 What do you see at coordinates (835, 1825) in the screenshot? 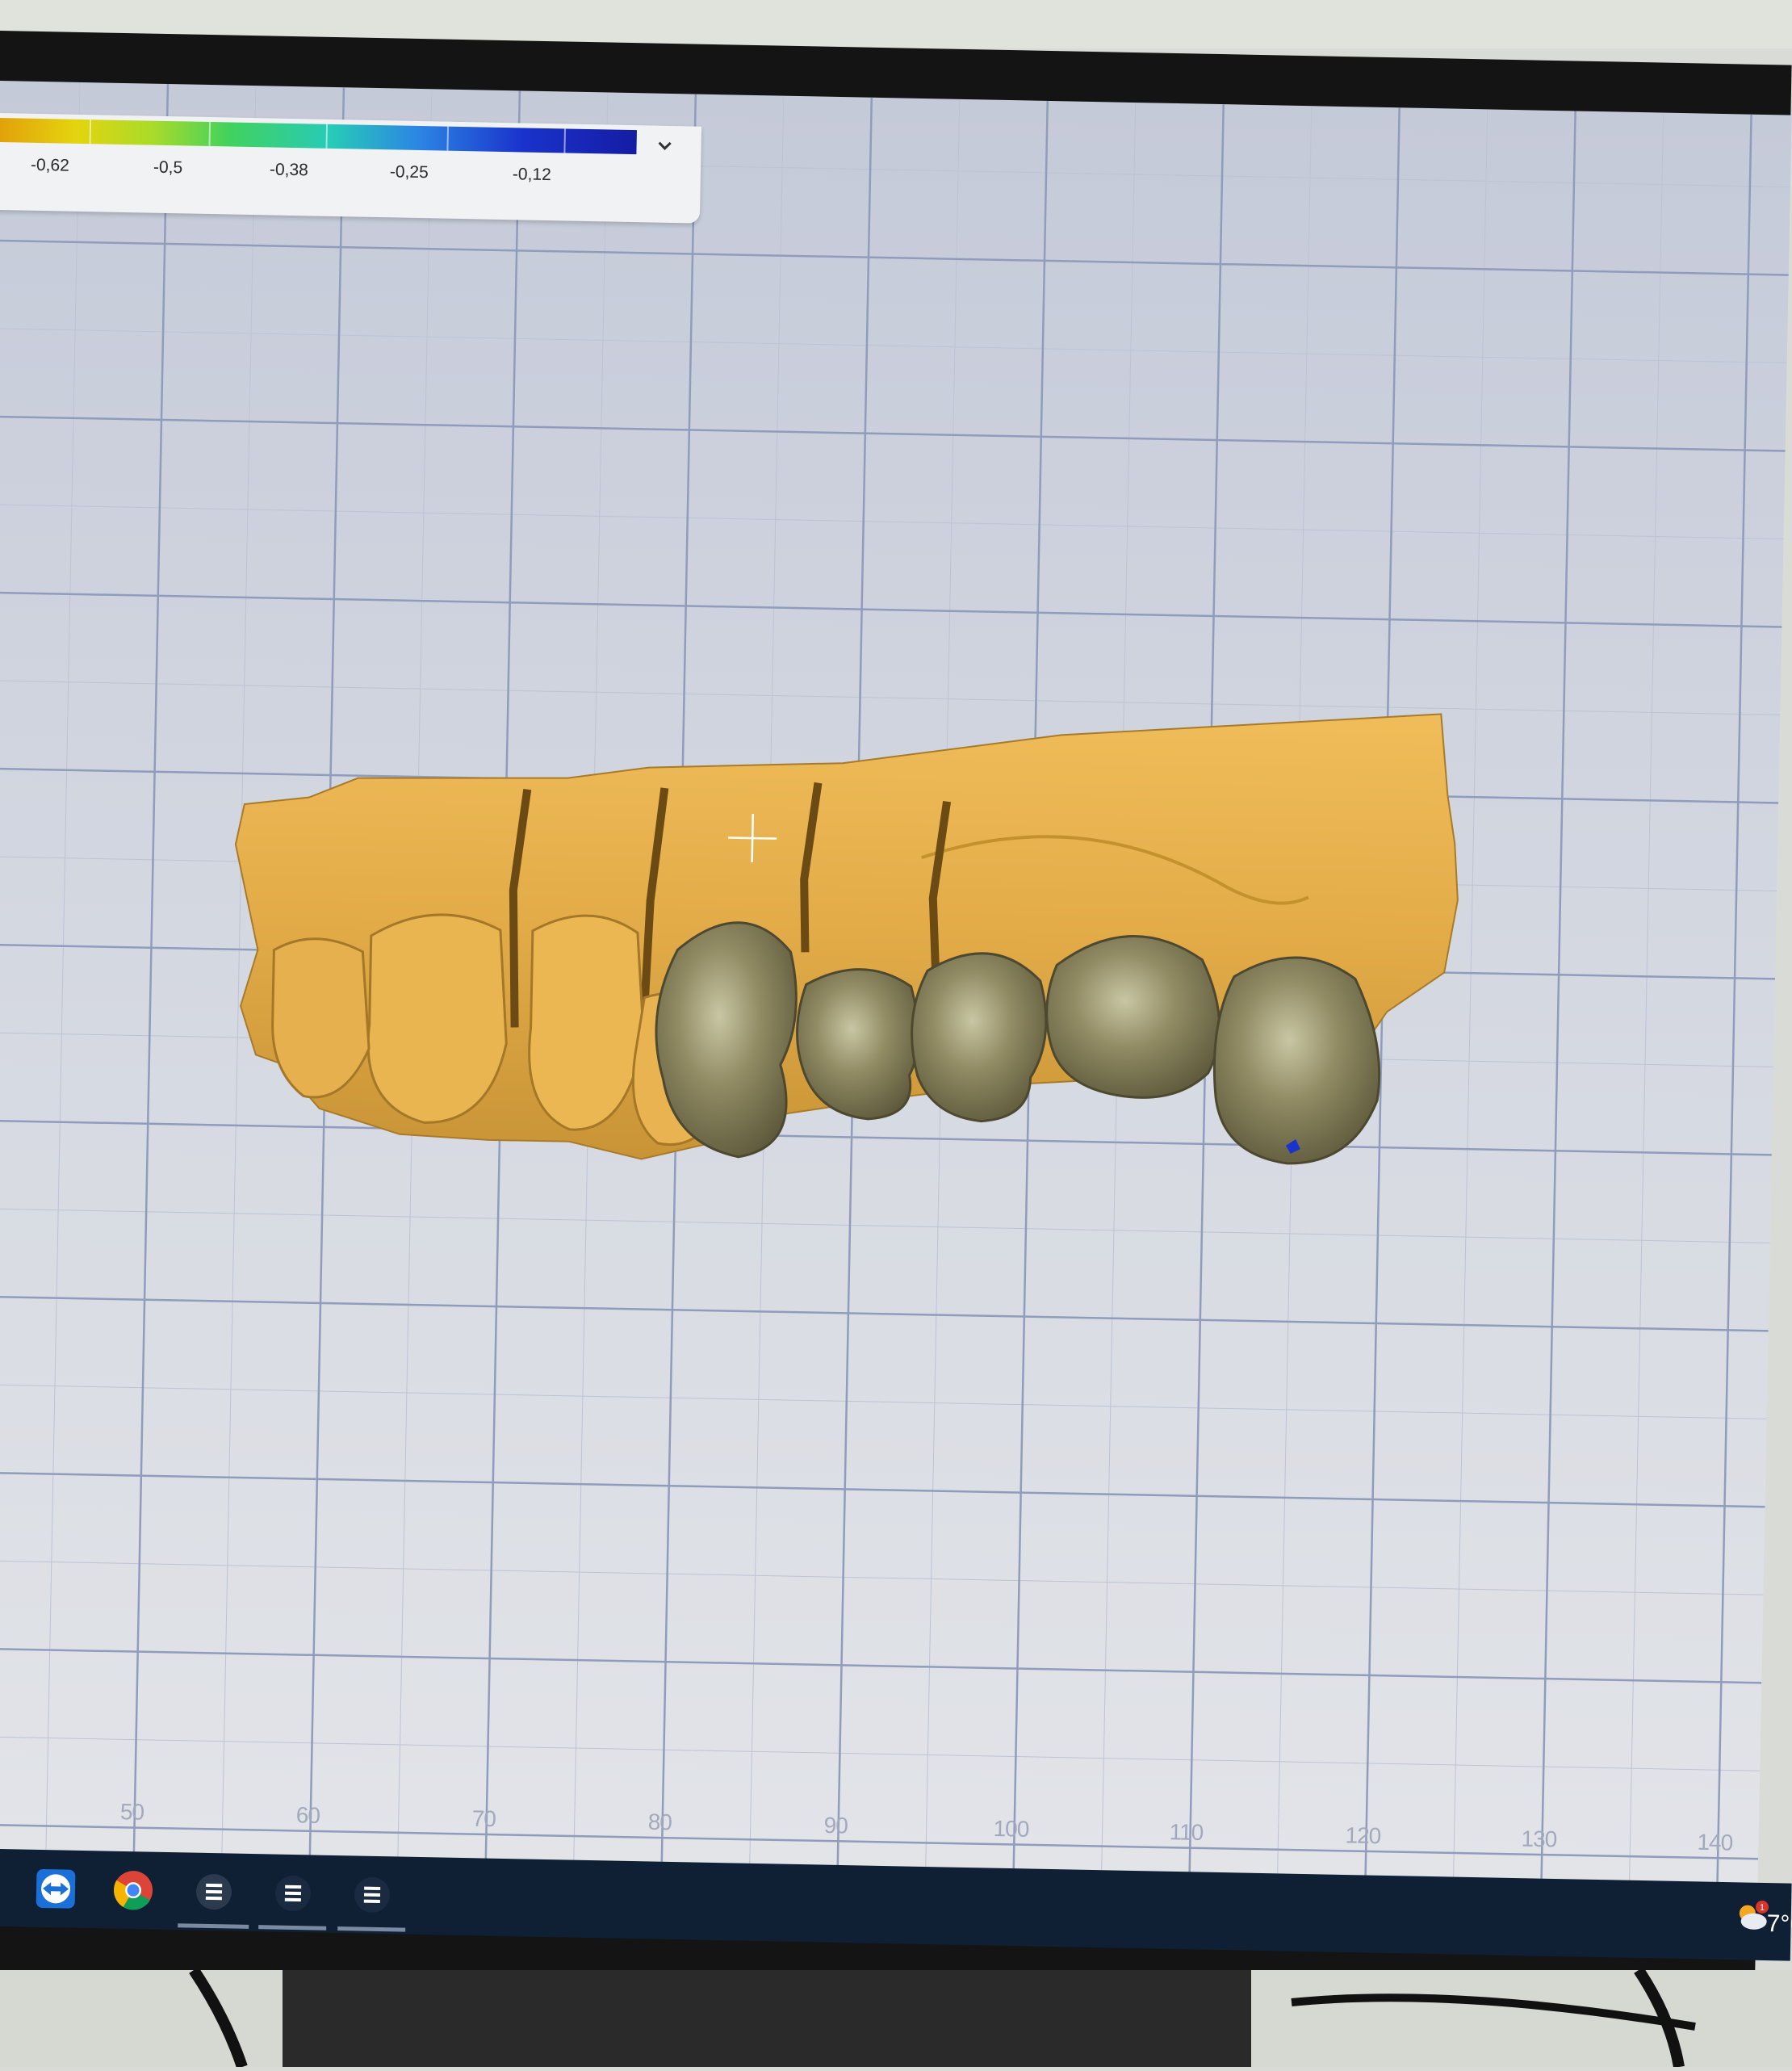
I see `ruler-label: 90` at bounding box center [835, 1825].